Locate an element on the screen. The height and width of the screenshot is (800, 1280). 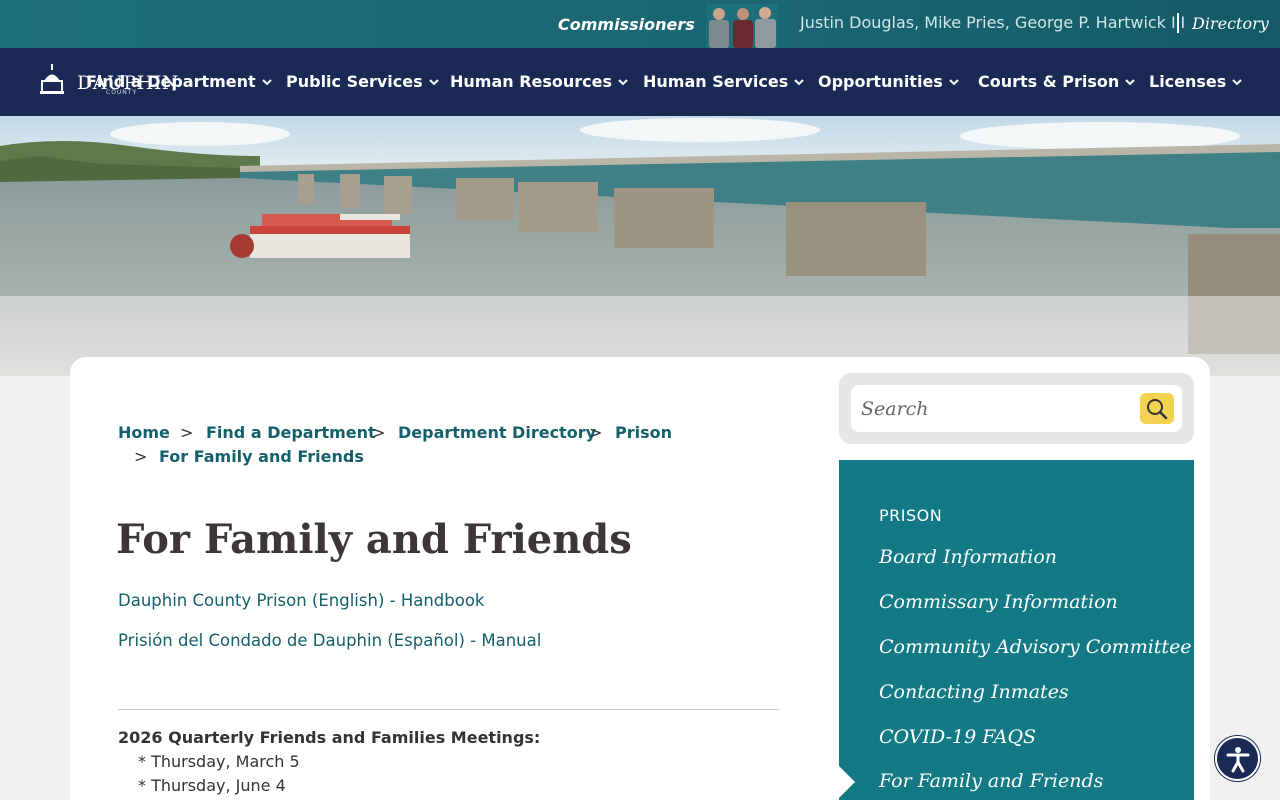
side-nav-contacting-inmates: Contacting Inmates is located at coordinates (974, 692).